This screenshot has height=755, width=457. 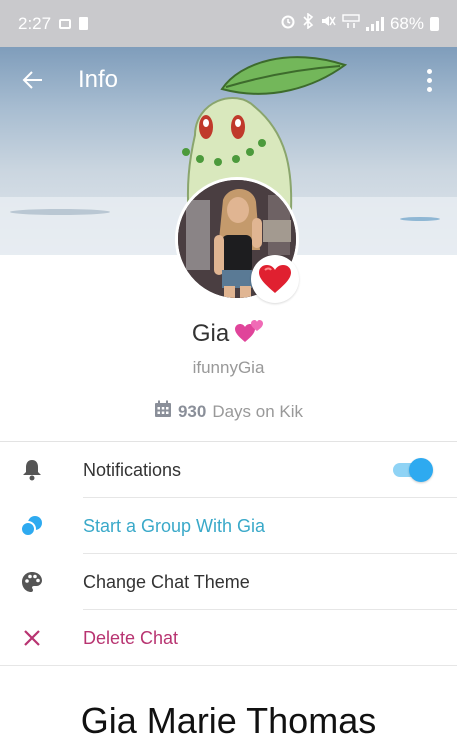 What do you see at coordinates (429, 80) in the screenshot?
I see `more-vertical-icon` at bounding box center [429, 80].